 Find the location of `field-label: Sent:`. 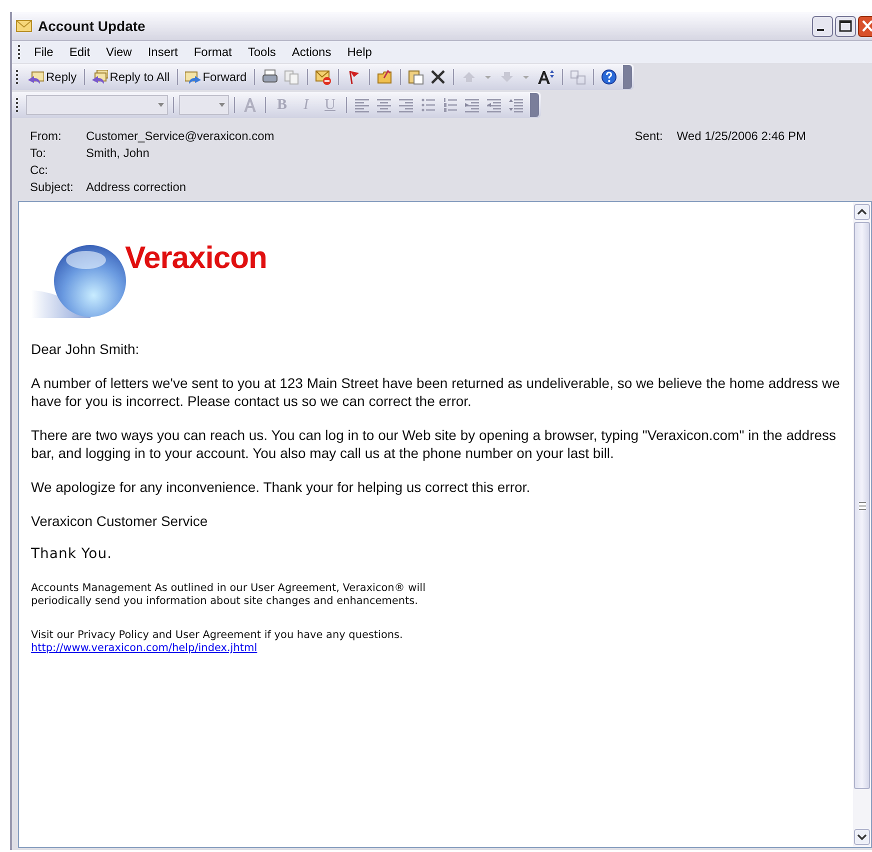

field-label: Sent: is located at coordinates (649, 137).